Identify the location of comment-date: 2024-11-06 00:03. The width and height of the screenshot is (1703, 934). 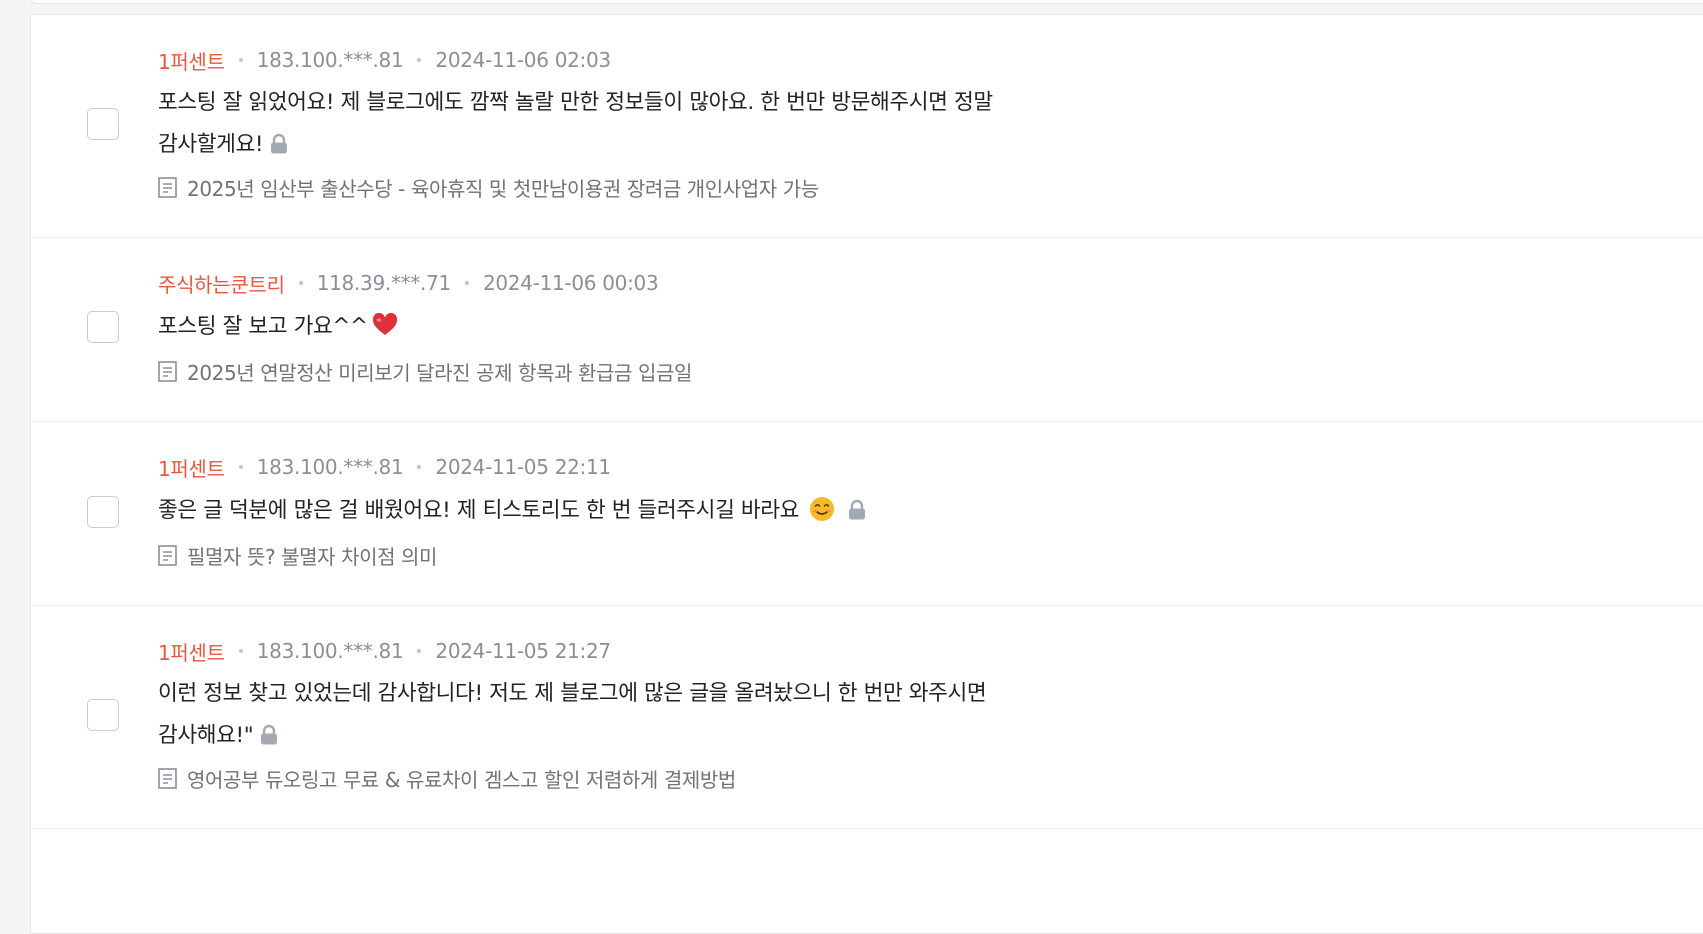
(570, 283).